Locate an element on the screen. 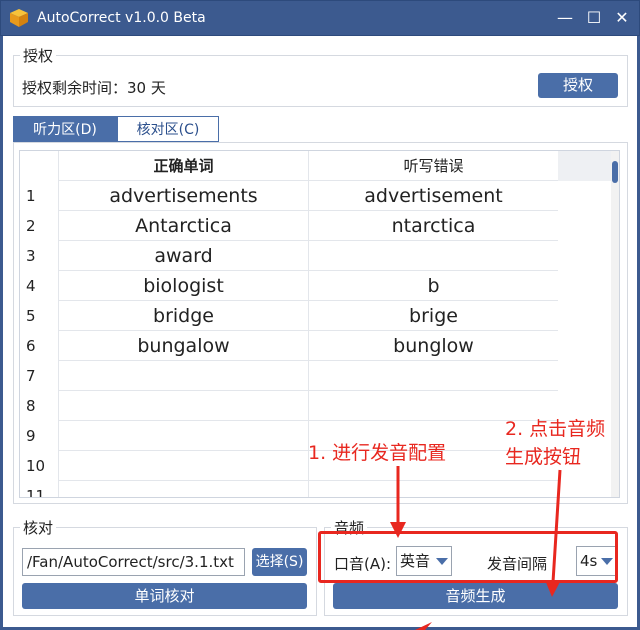  license-button: 授权 is located at coordinates (578, 85).